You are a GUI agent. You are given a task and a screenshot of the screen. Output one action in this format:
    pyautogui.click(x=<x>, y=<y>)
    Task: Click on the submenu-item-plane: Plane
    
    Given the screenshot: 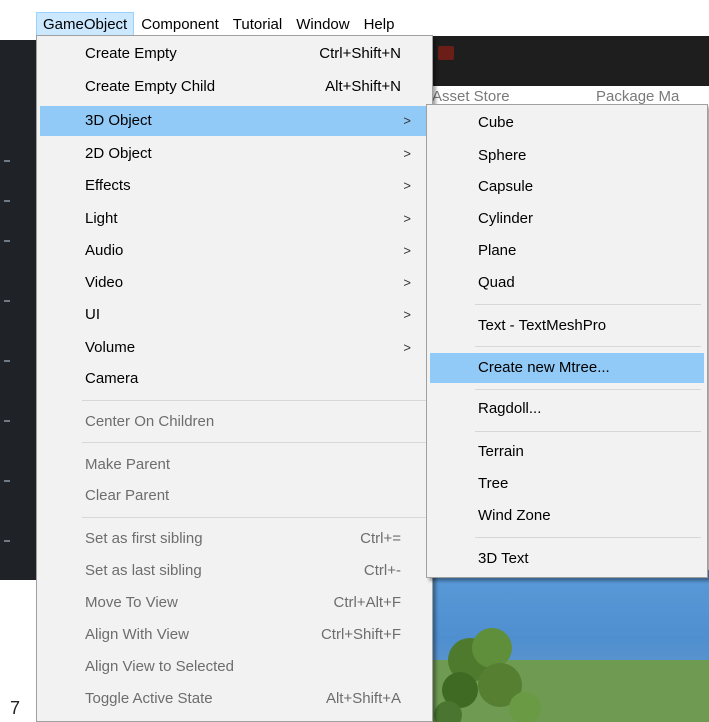 What is the action you would take?
    pyautogui.click(x=567, y=251)
    